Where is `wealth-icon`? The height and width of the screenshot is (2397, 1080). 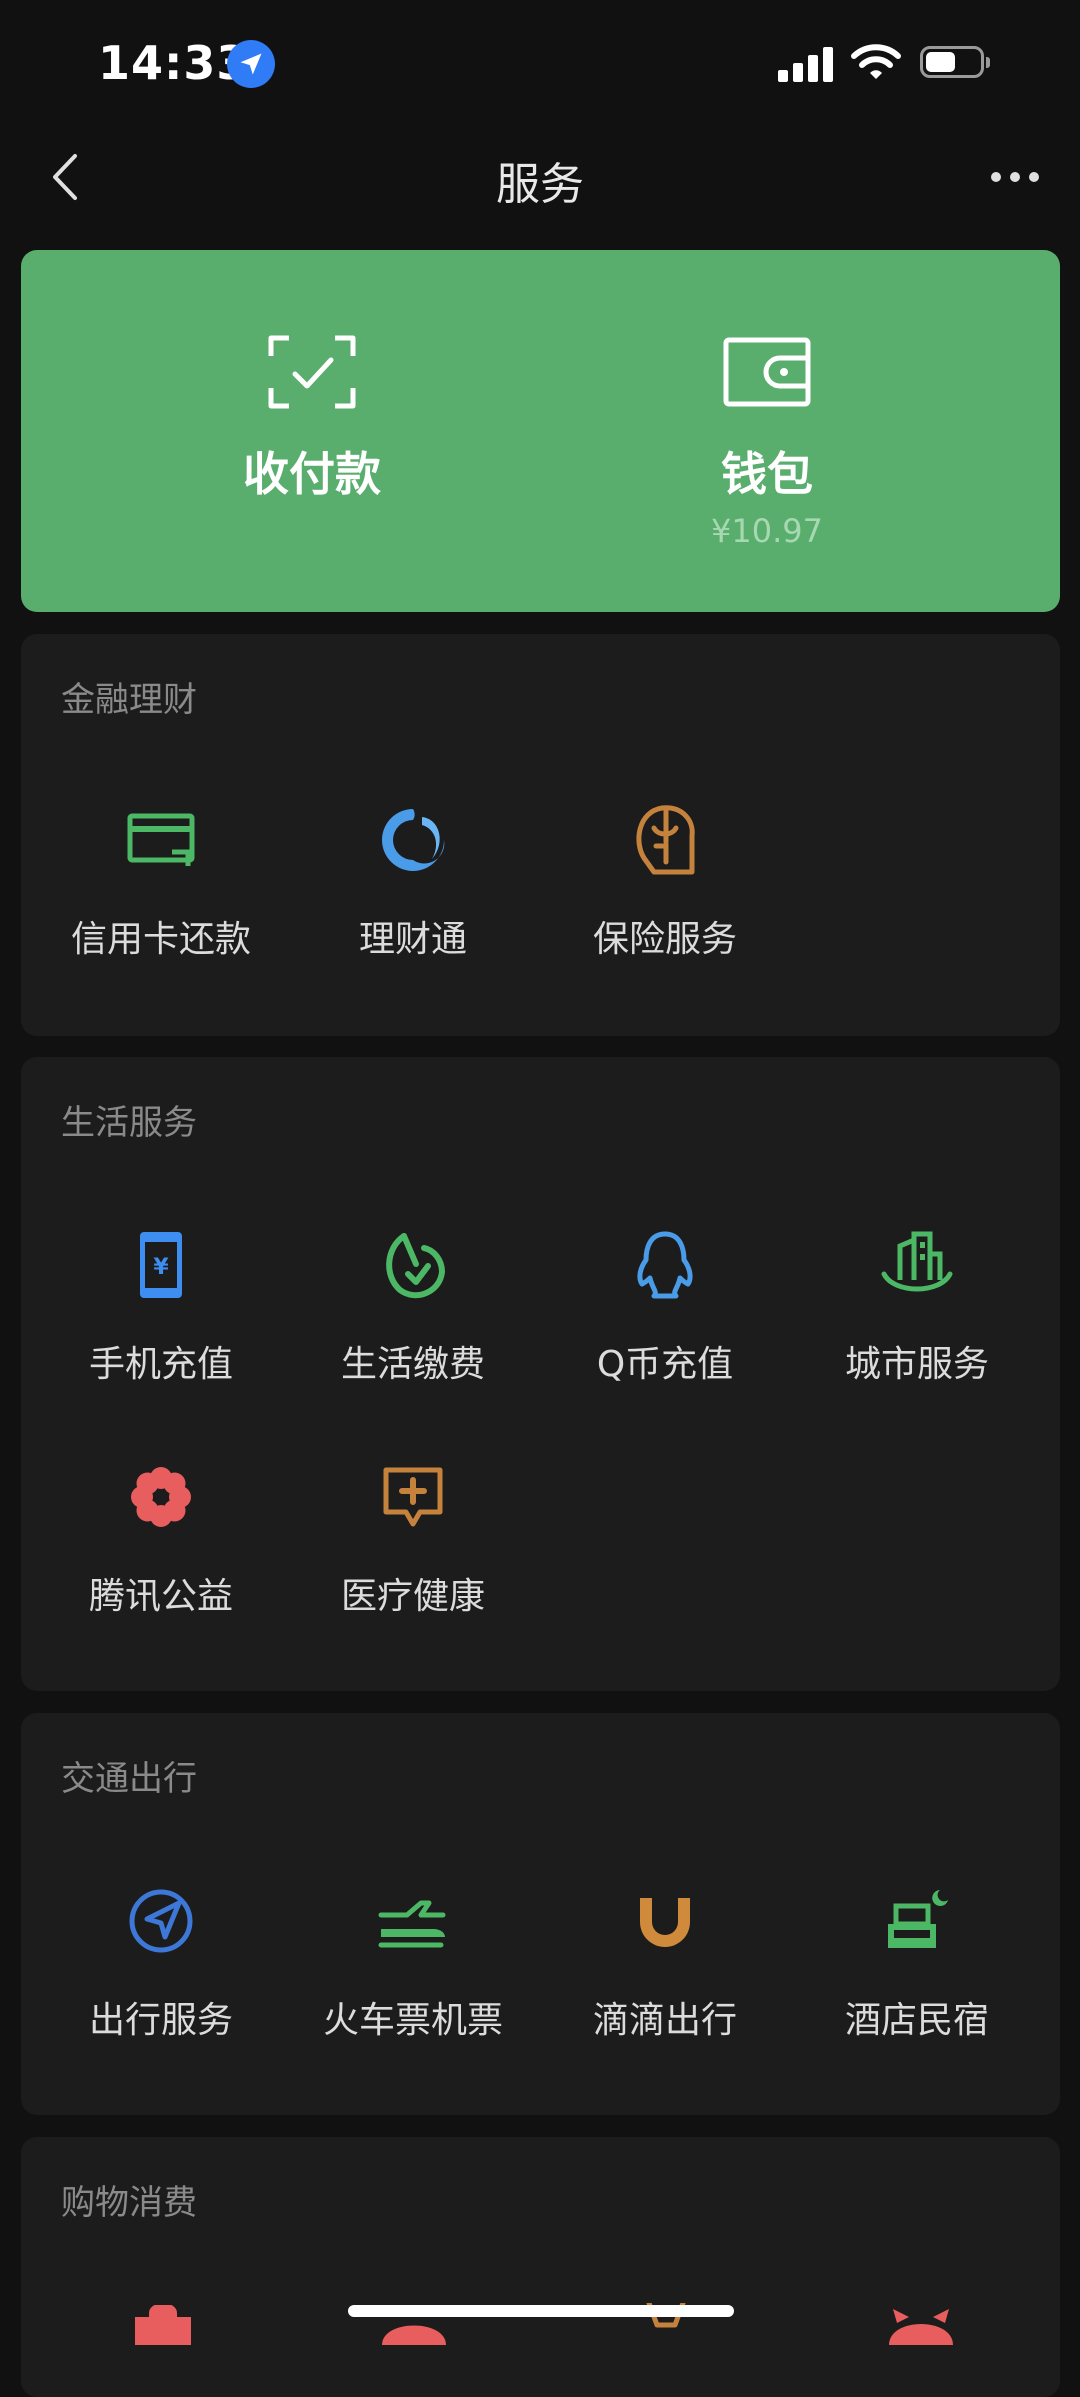
wealth-icon is located at coordinates (413, 840).